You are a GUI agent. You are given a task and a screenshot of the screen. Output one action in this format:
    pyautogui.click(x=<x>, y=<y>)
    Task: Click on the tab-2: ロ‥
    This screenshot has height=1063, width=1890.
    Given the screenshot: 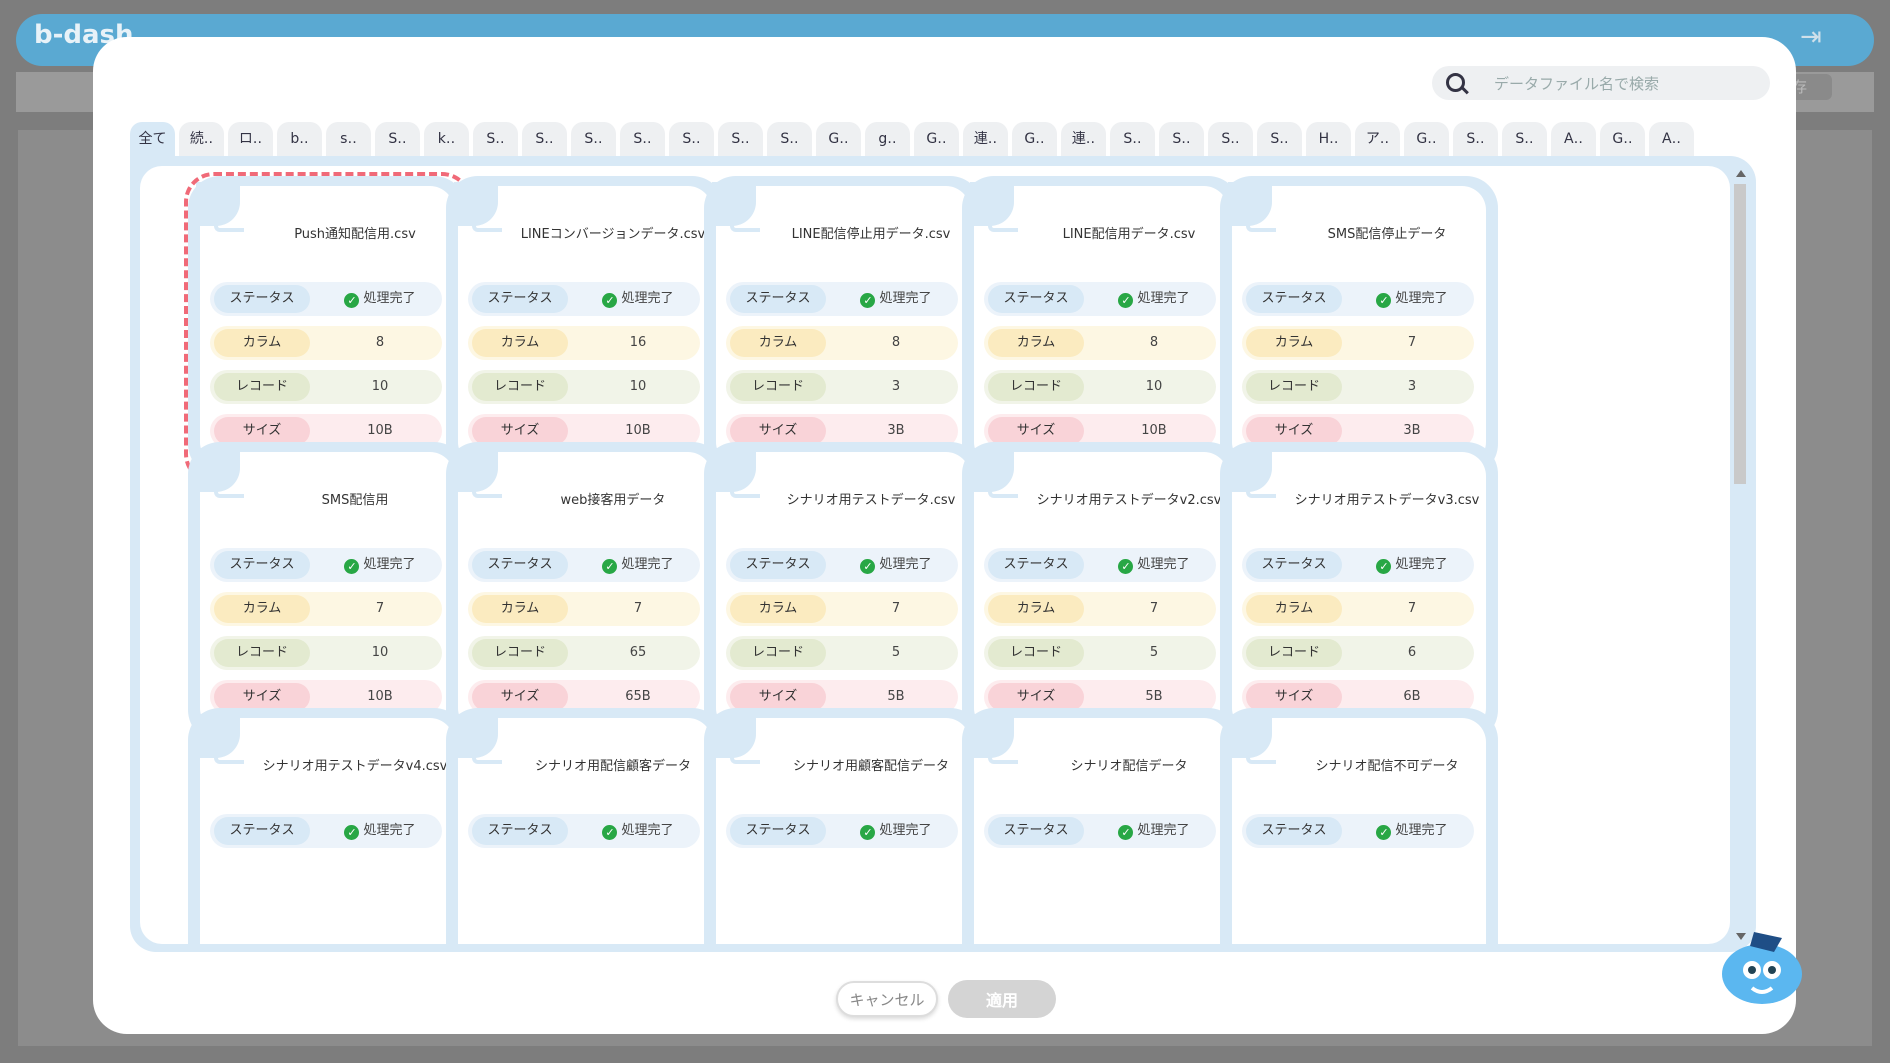 What is the action you would take?
    pyautogui.click(x=250, y=139)
    